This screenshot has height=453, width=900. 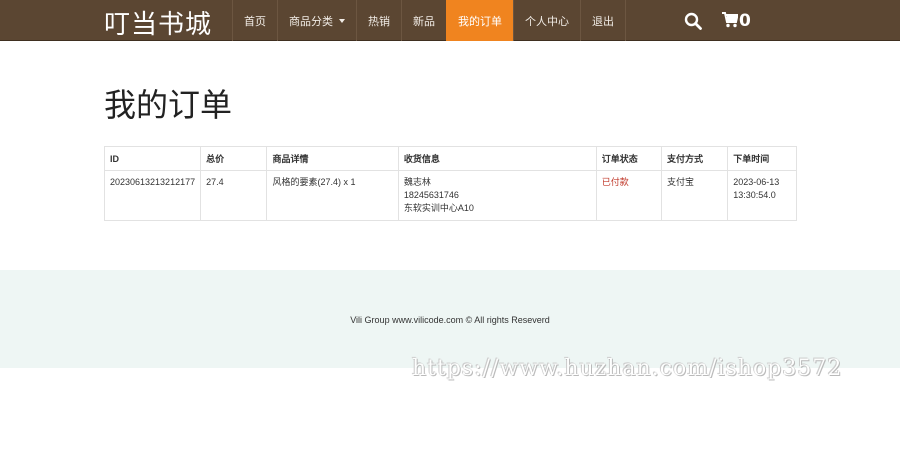 I want to click on table-header-row: ID 总价 商品详情 收货信息 订单状态 支付方式 下单时间, so click(x=450, y=158).